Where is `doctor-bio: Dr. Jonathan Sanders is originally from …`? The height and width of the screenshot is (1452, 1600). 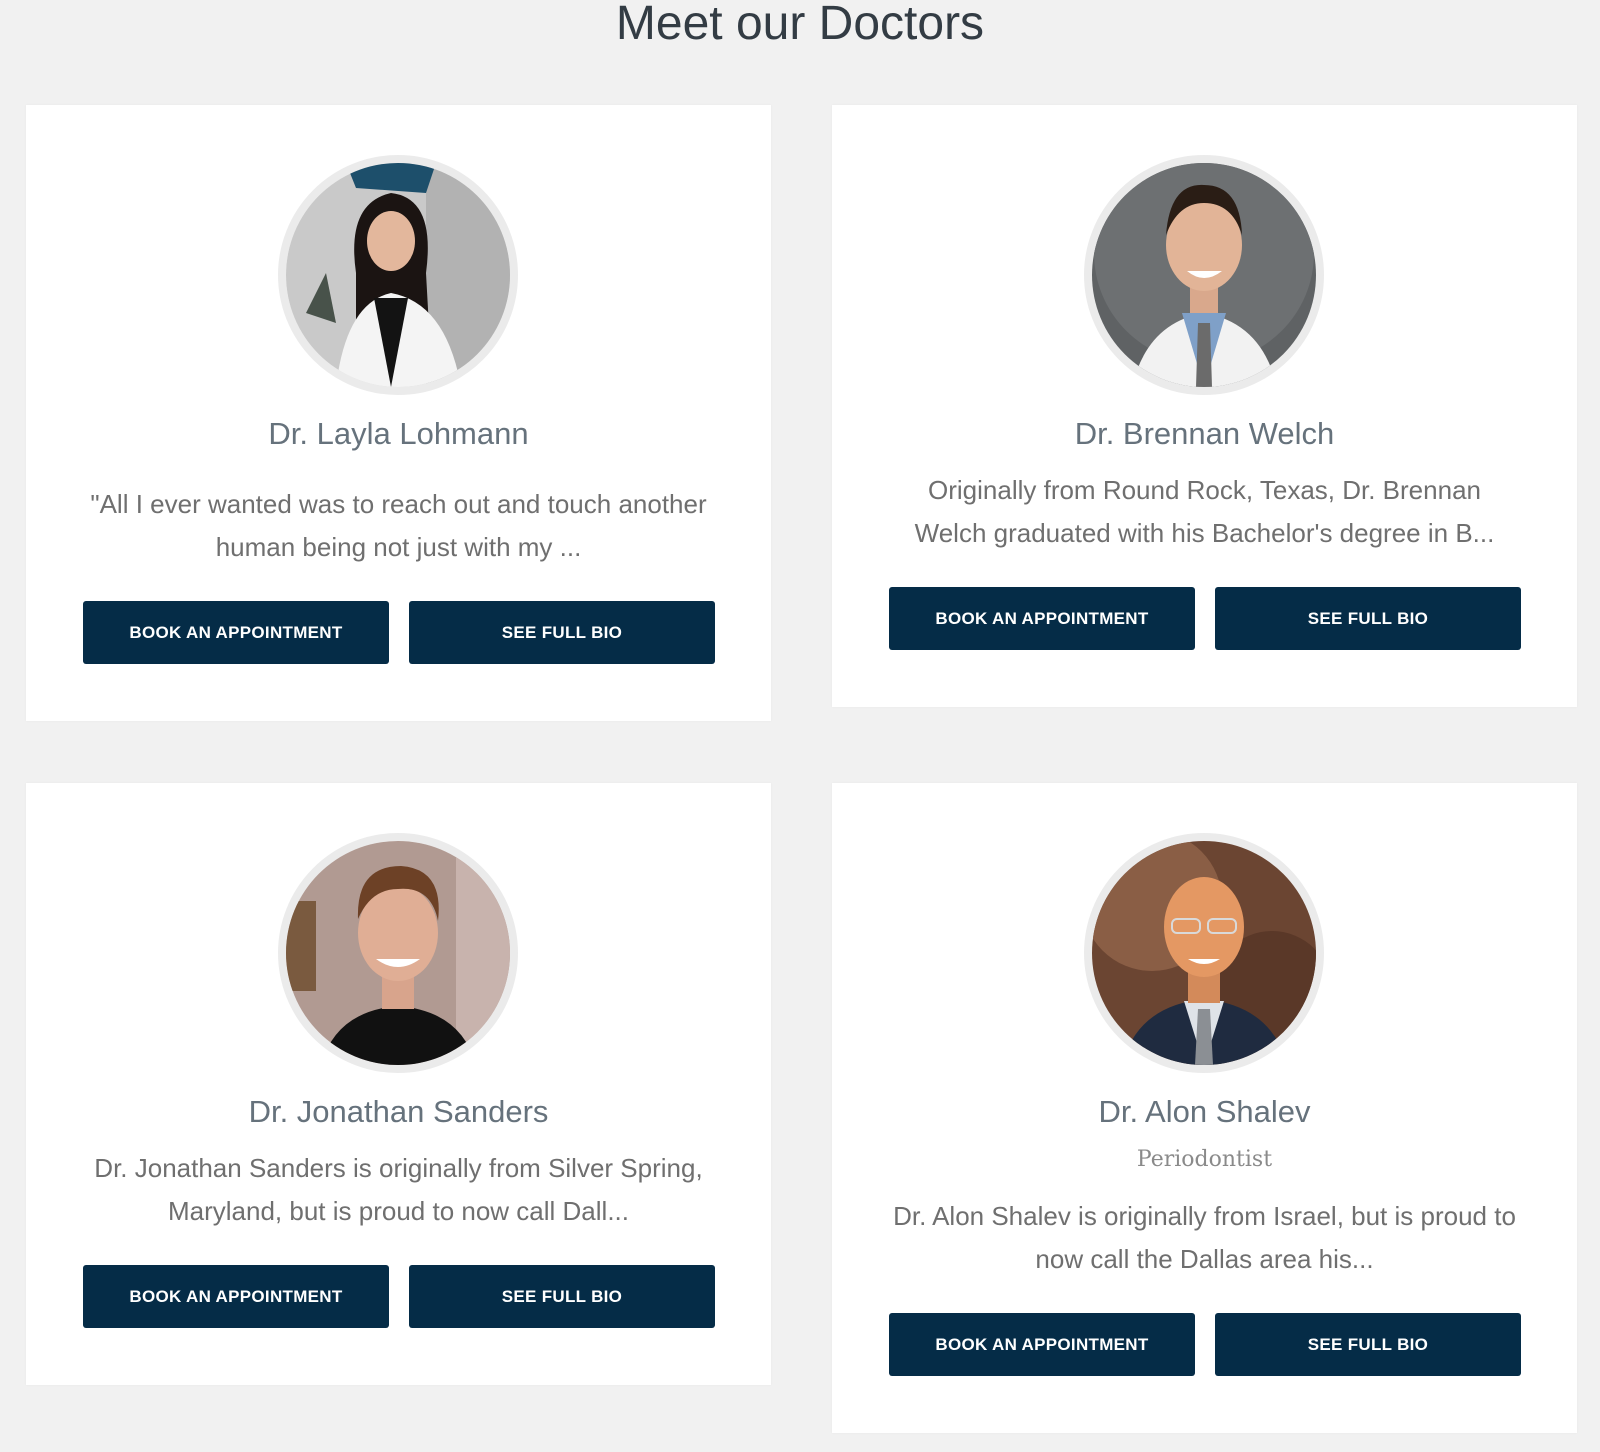 doctor-bio: Dr. Jonathan Sanders is originally from … is located at coordinates (398, 1189).